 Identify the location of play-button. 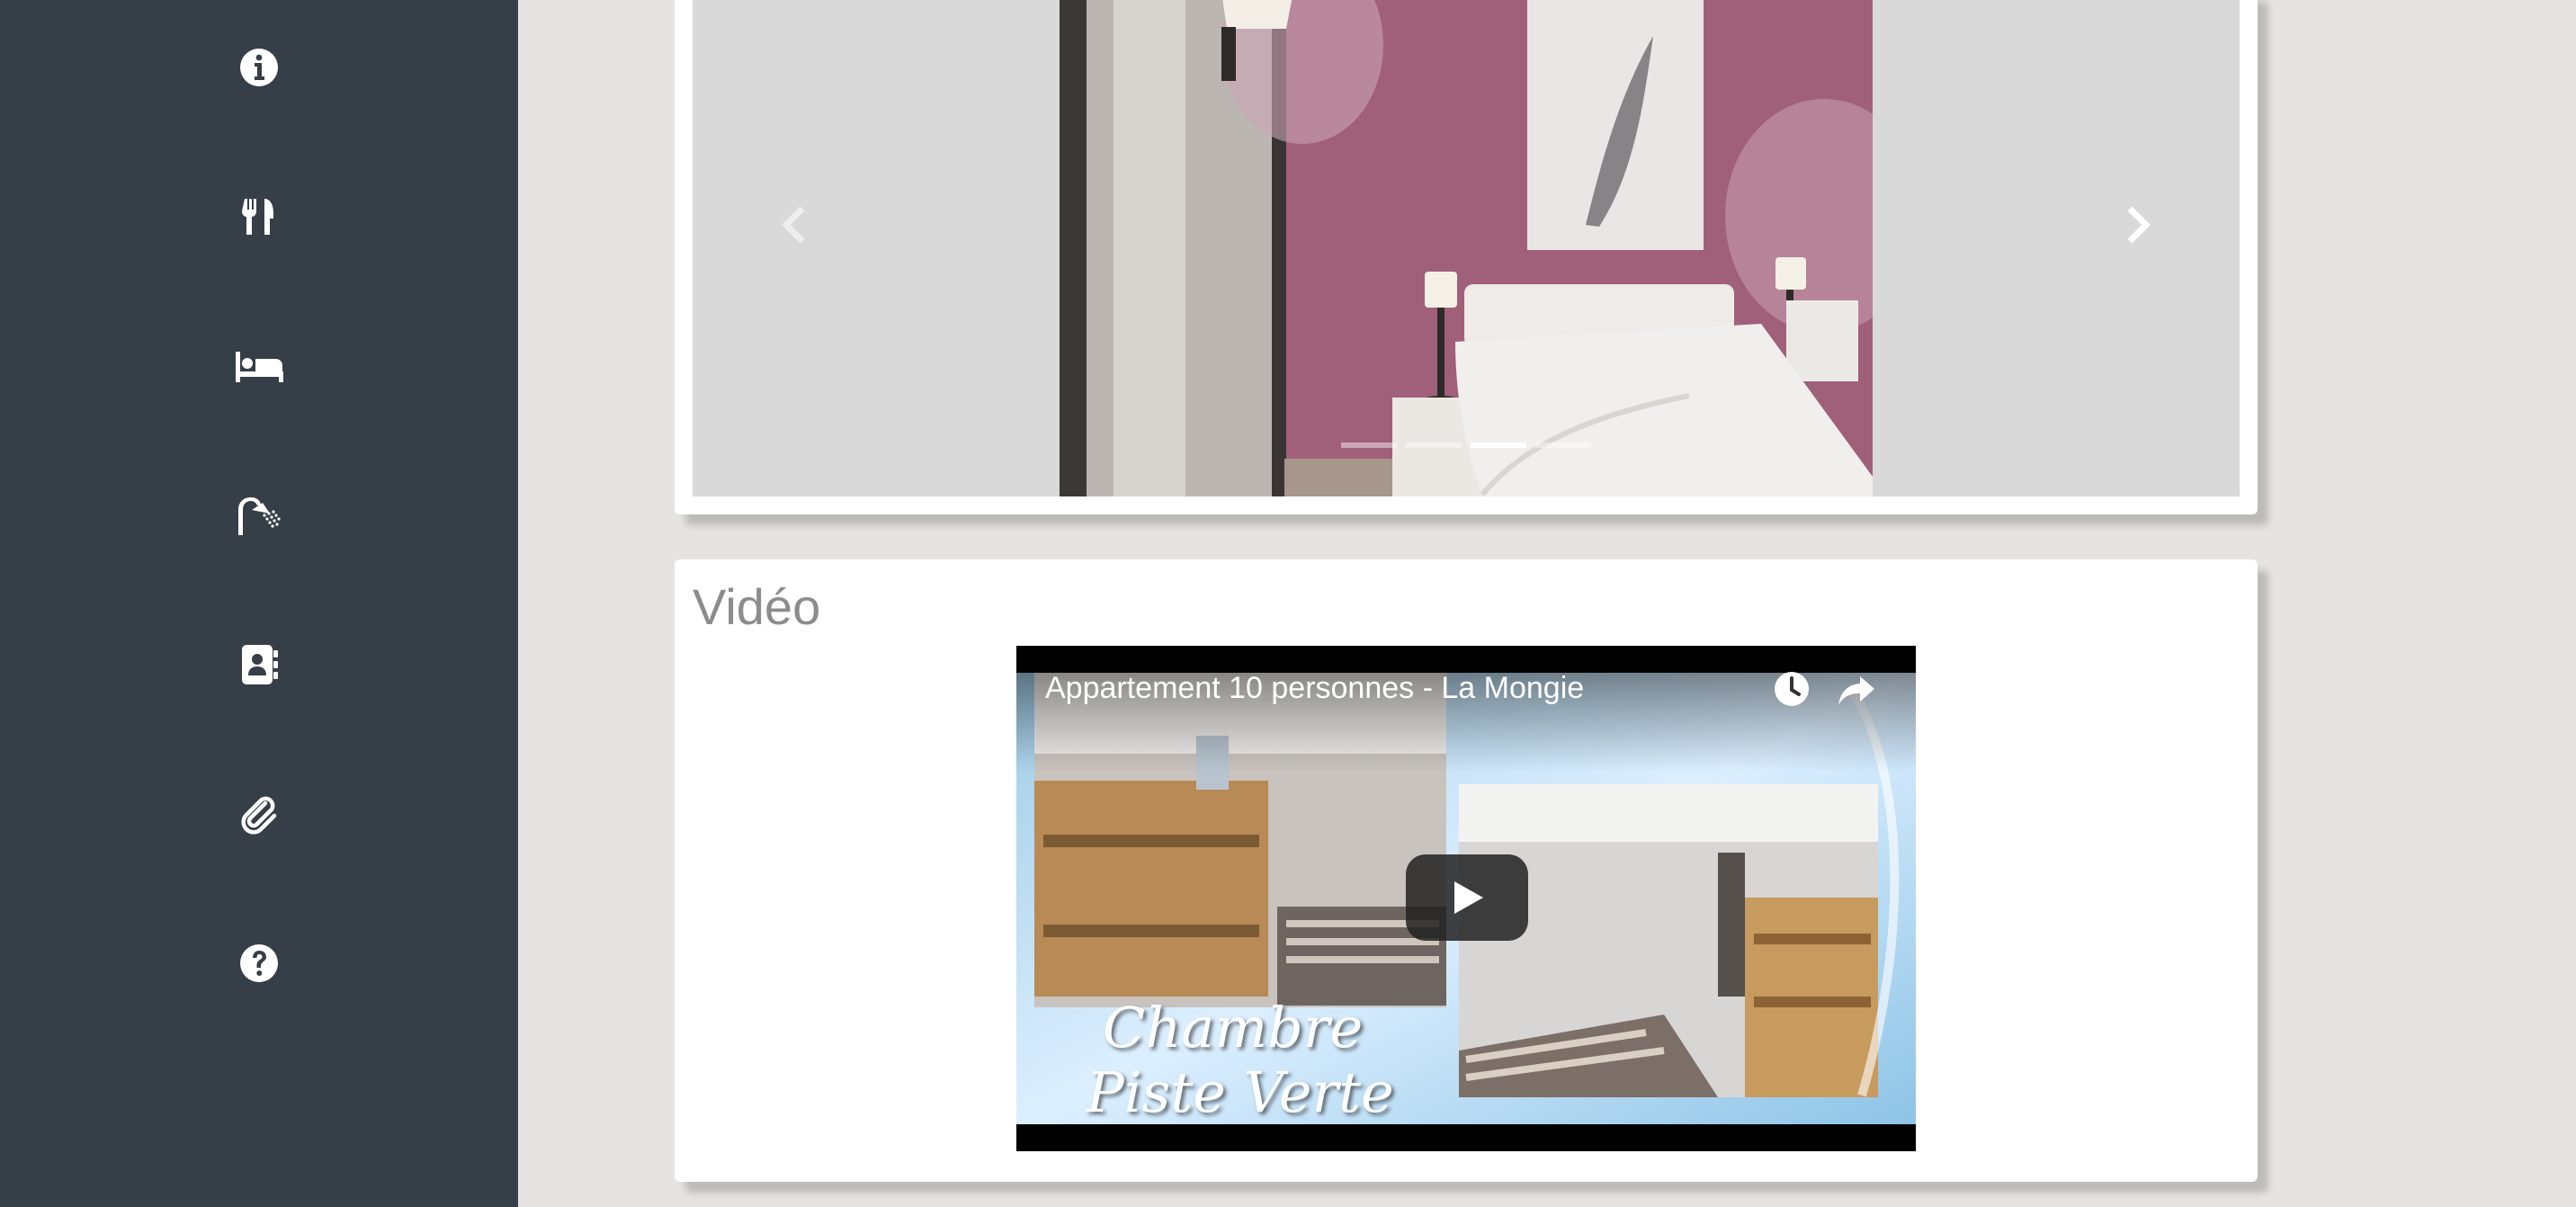
(1467, 897).